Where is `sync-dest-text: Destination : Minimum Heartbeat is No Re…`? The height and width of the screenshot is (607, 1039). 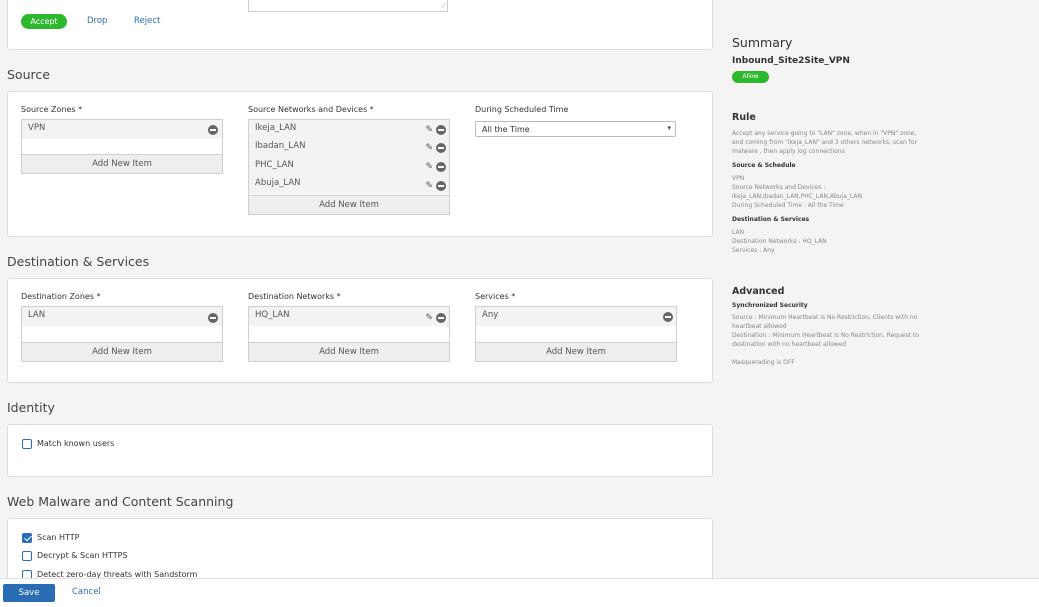 sync-dest-text: Destination : Minimum Heartbeat is No Re… is located at coordinates (825, 340).